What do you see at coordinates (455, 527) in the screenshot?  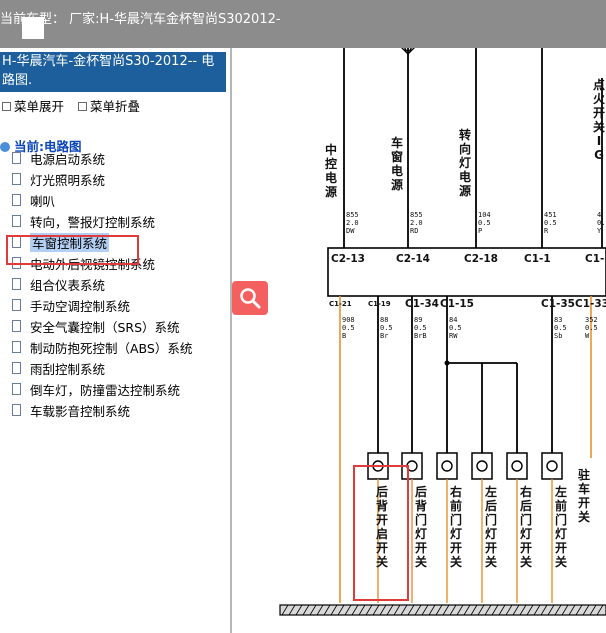 I see `label-rf-door-lamp-switch: 右前门灯开关` at bounding box center [455, 527].